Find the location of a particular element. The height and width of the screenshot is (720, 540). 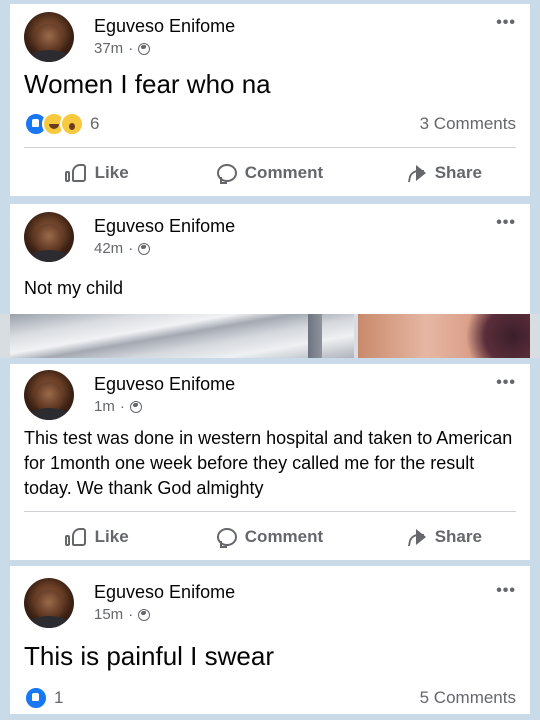

post-text: Not my child is located at coordinates (74, 288).